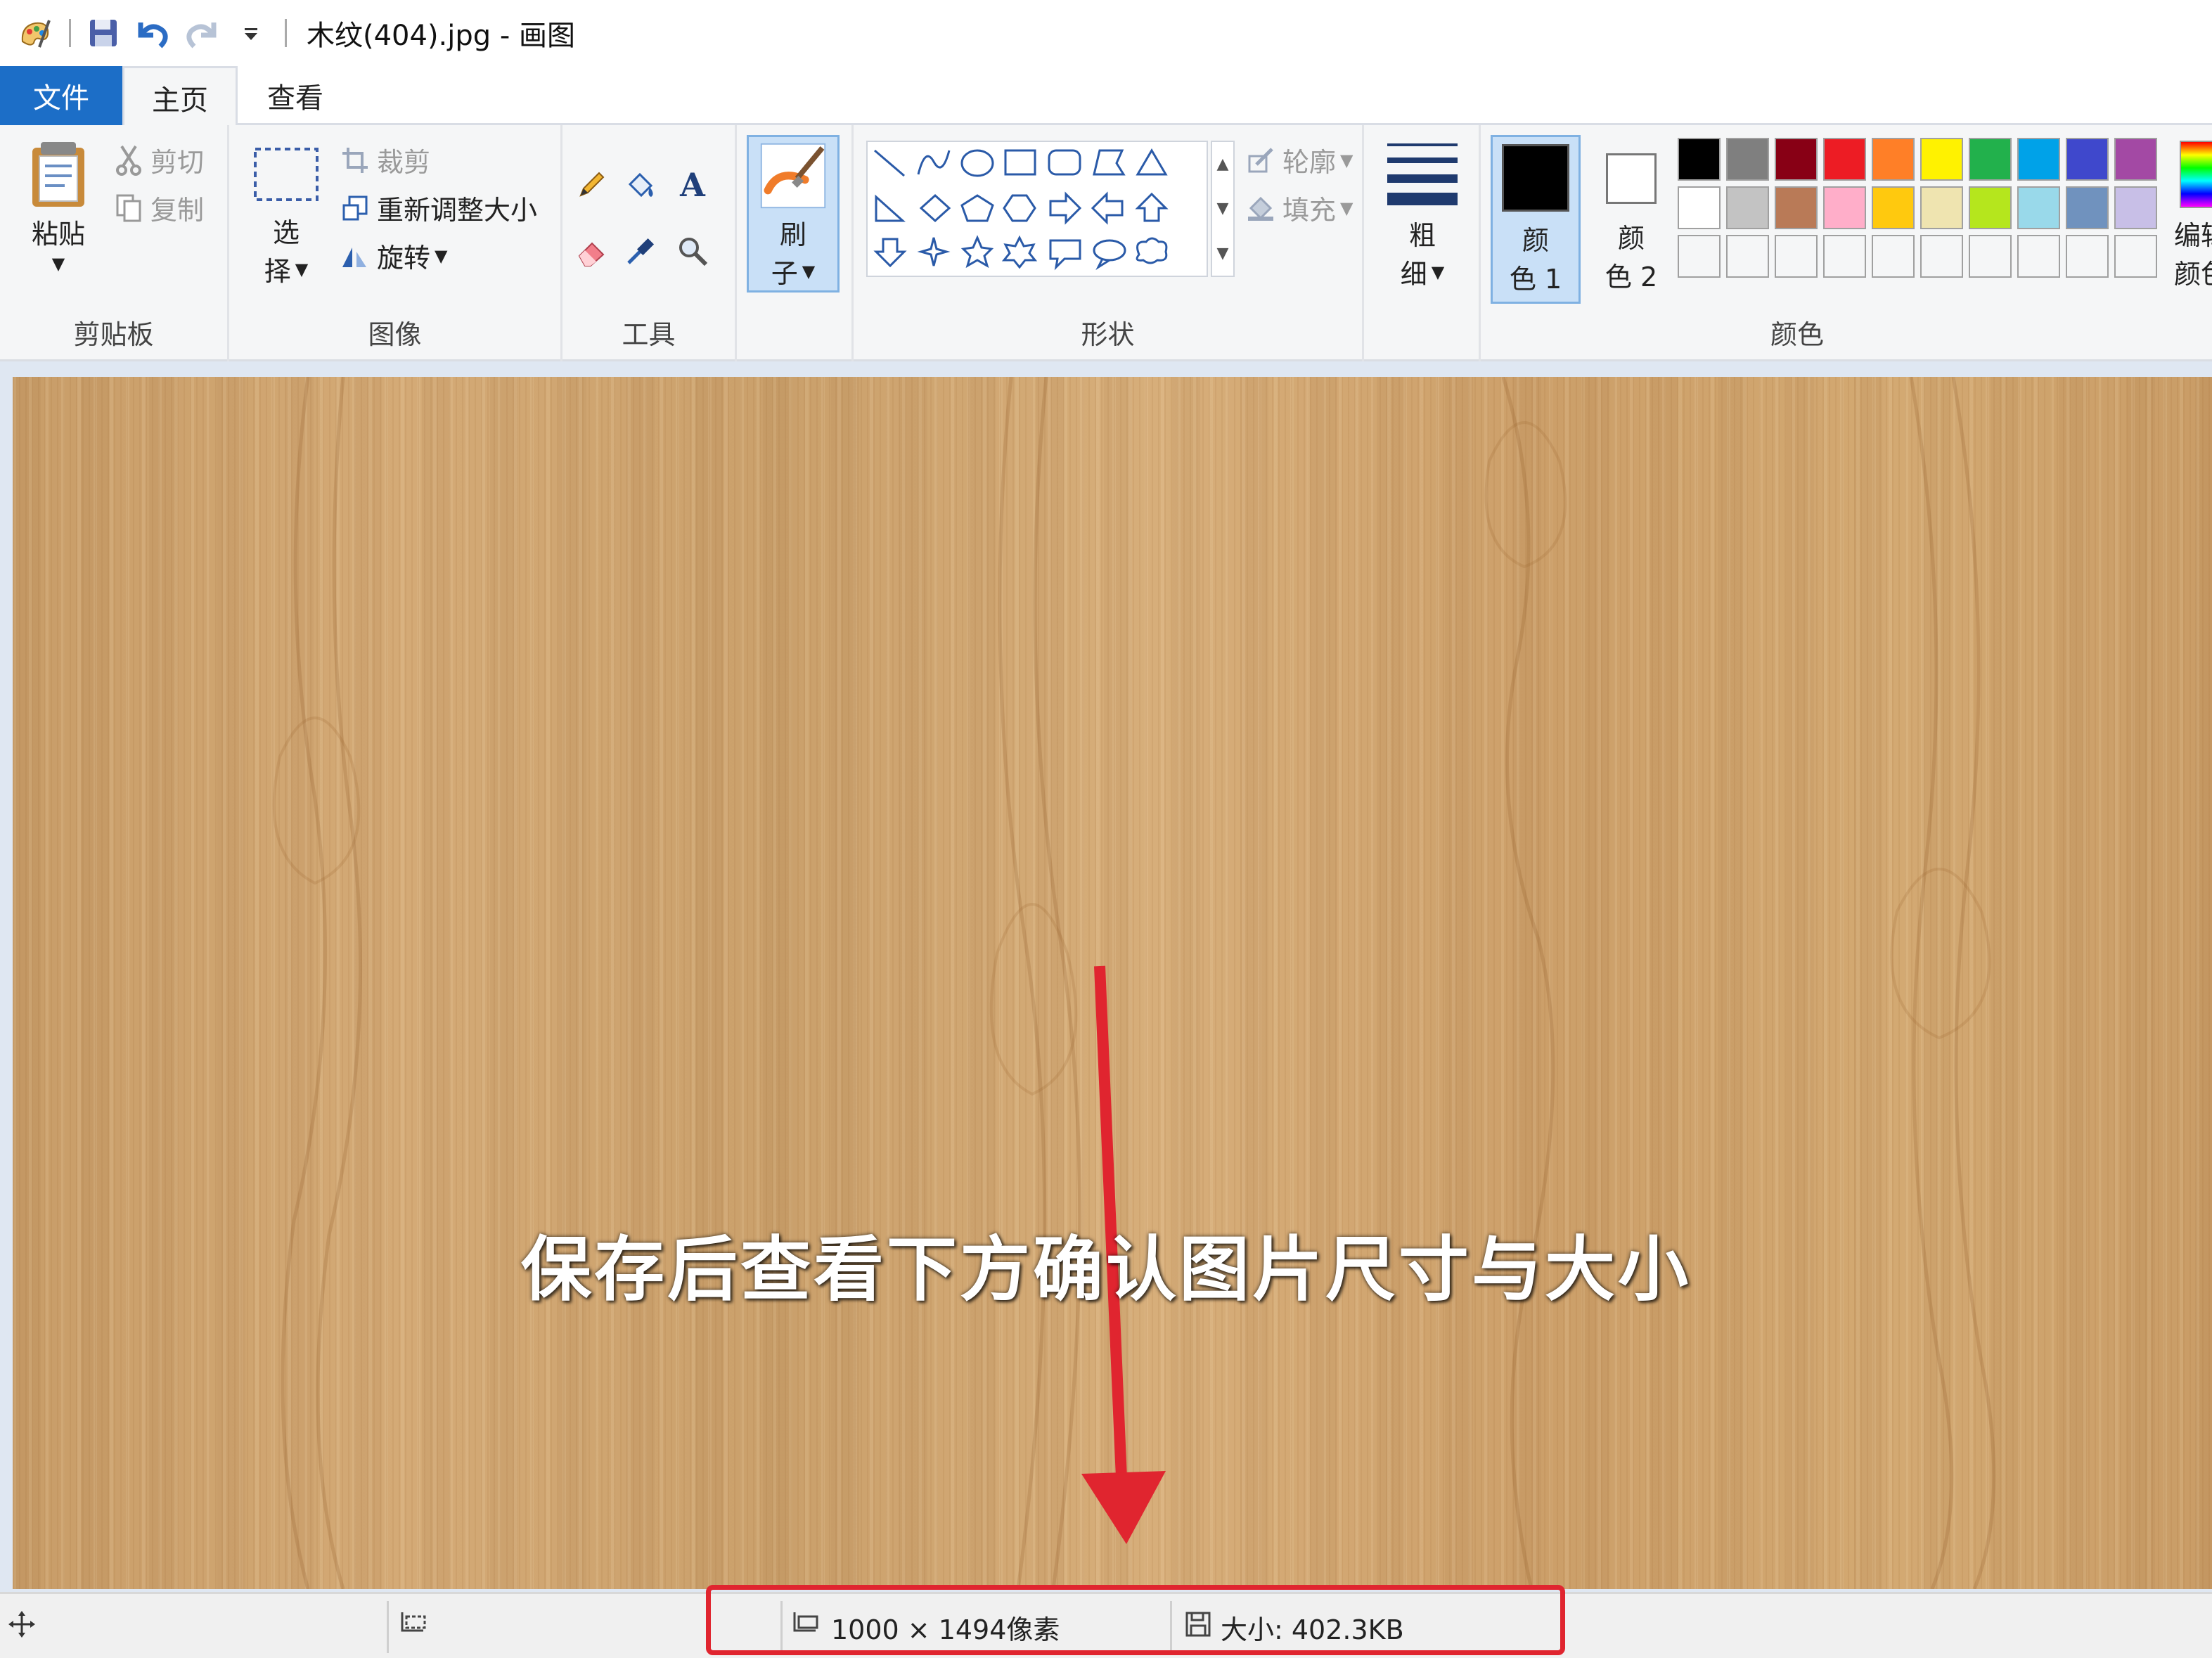 This screenshot has width=2212, height=1658. Describe the element at coordinates (1261, 160) in the screenshot. I see `outline-pencil-icon` at that location.